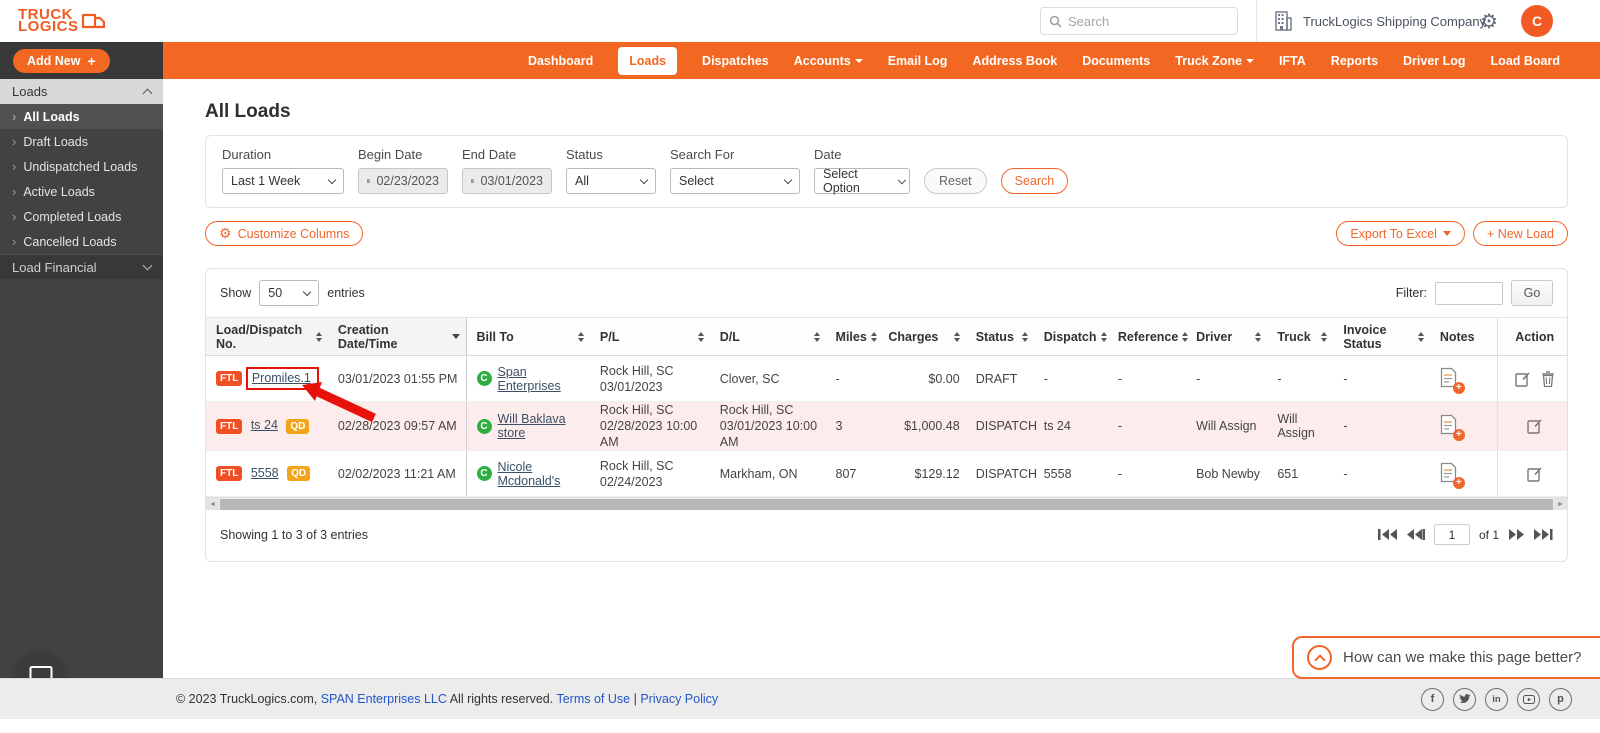  I want to click on nav-documents: Documents, so click(1116, 61).